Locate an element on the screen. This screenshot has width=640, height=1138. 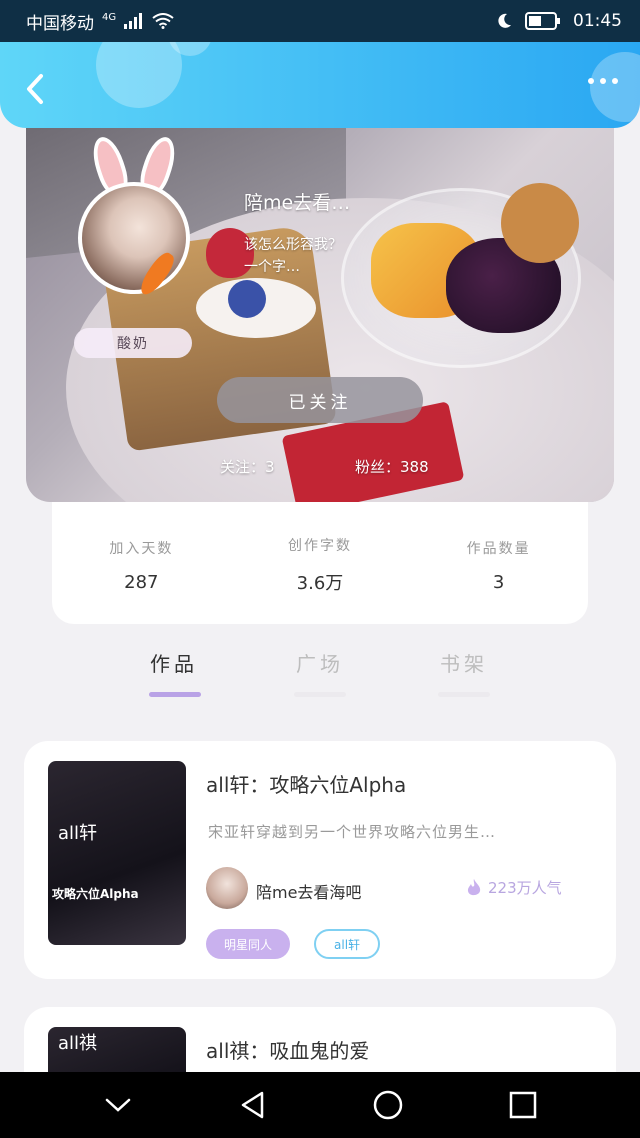
stats-panel: 加入天数 287 创作字数 3.6万 作品数量 3 is located at coordinates (320, 563).